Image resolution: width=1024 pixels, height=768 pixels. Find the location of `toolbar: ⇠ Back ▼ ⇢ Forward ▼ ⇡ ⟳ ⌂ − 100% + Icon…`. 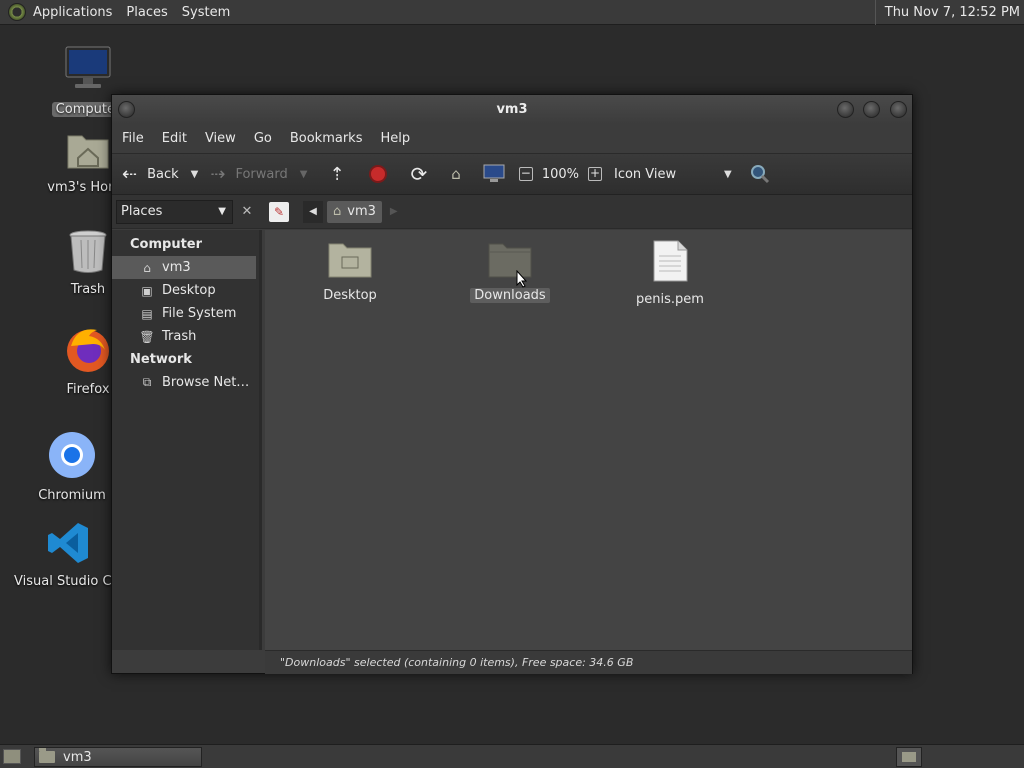

toolbar: ⇠ Back ▼ ⇢ Forward ▼ ⇡ ⟳ ⌂ − 100% + Icon… is located at coordinates (512, 174).